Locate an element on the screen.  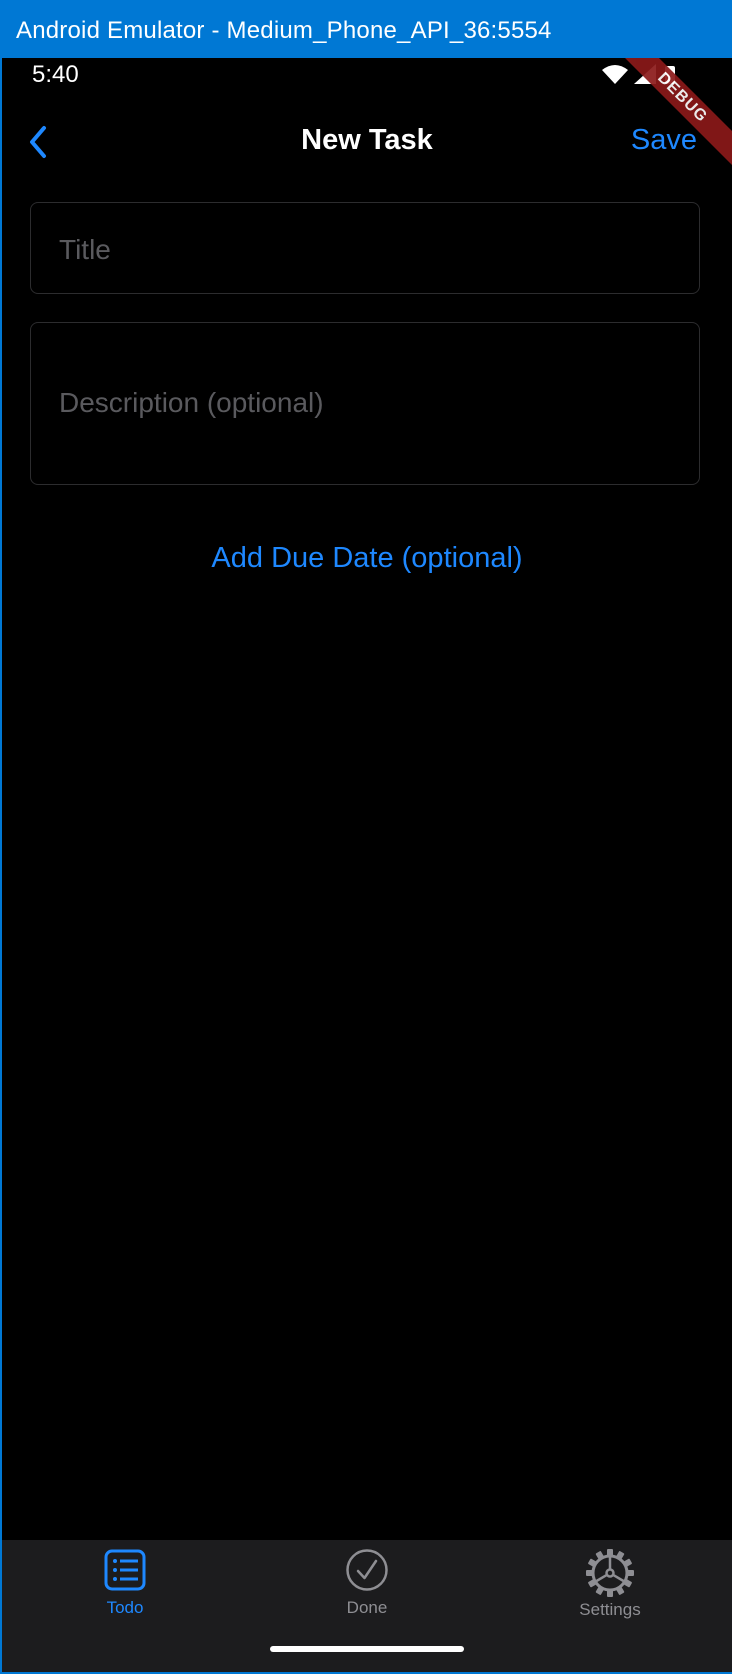
title-input is located at coordinates (368, 250).